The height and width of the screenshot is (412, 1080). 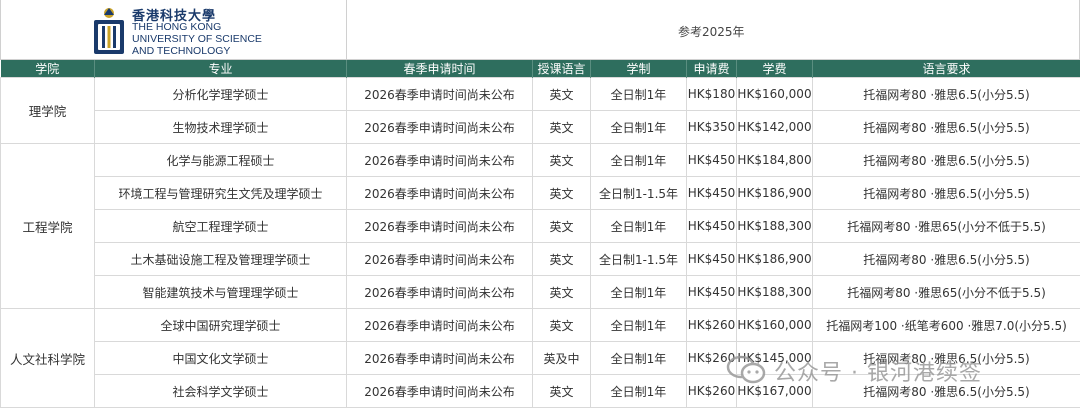 What do you see at coordinates (774, 127) in the screenshot?
I see `tuition-fee-cell: HK$142,000` at bounding box center [774, 127].